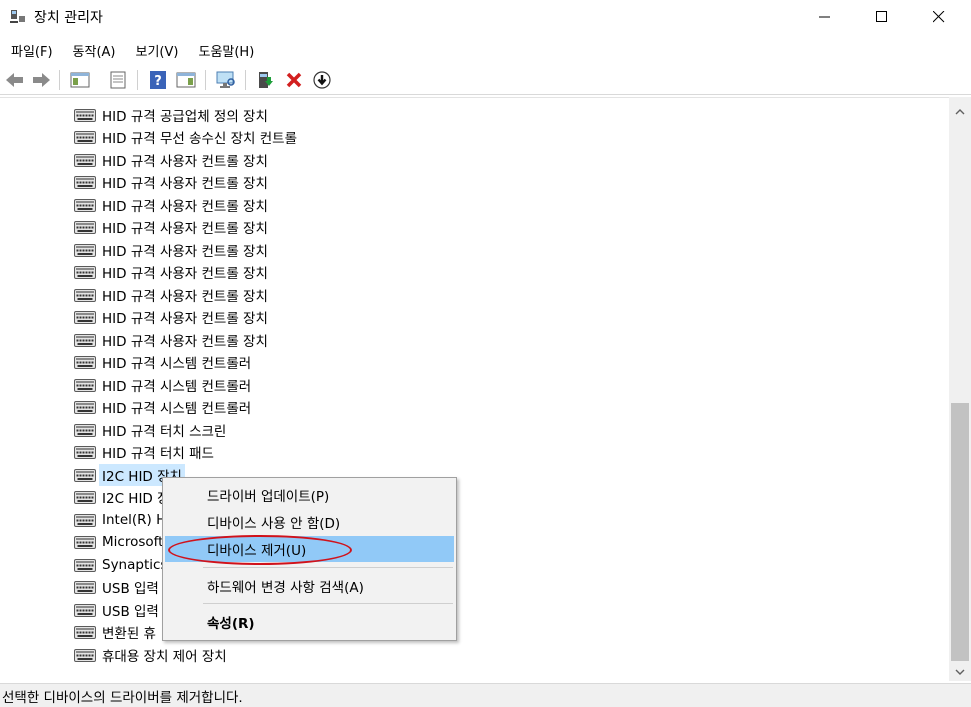 This screenshot has width=971, height=707. I want to click on tree-item-label: Microsoft, so click(133, 542).